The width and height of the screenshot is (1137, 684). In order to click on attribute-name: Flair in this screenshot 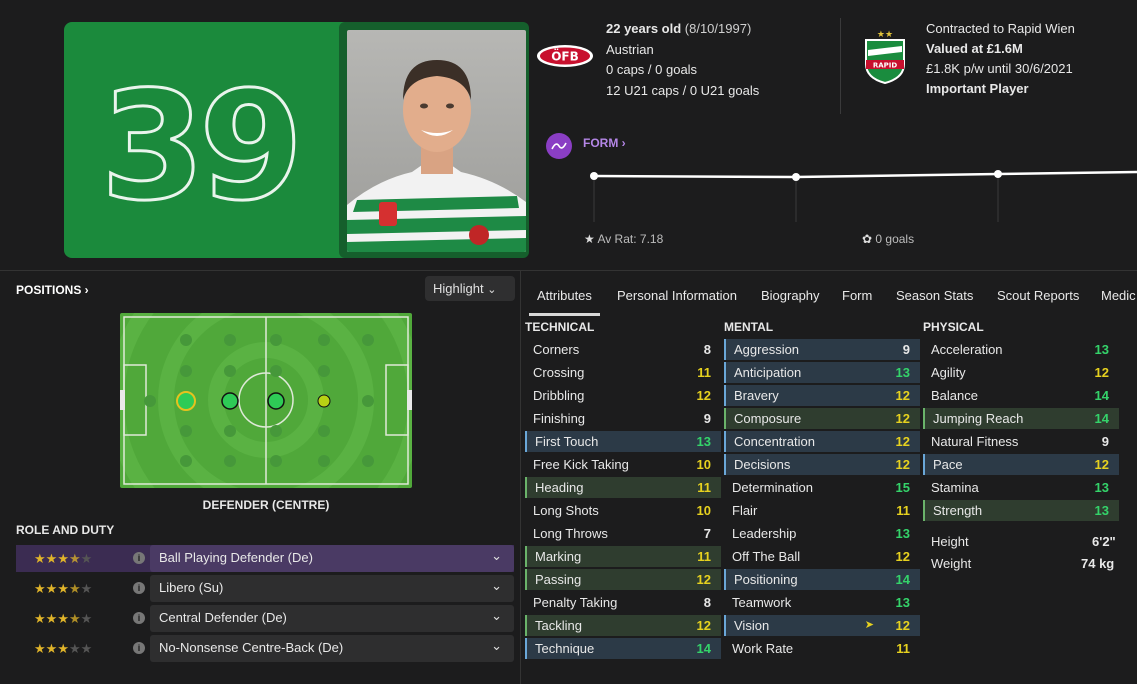, I will do `click(745, 510)`.